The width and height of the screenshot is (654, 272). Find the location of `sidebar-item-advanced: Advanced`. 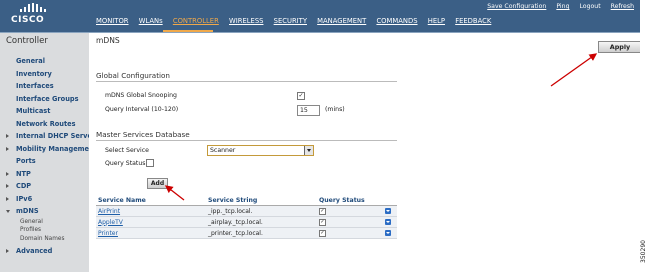

sidebar-item-advanced: Advanced is located at coordinates (51, 251).